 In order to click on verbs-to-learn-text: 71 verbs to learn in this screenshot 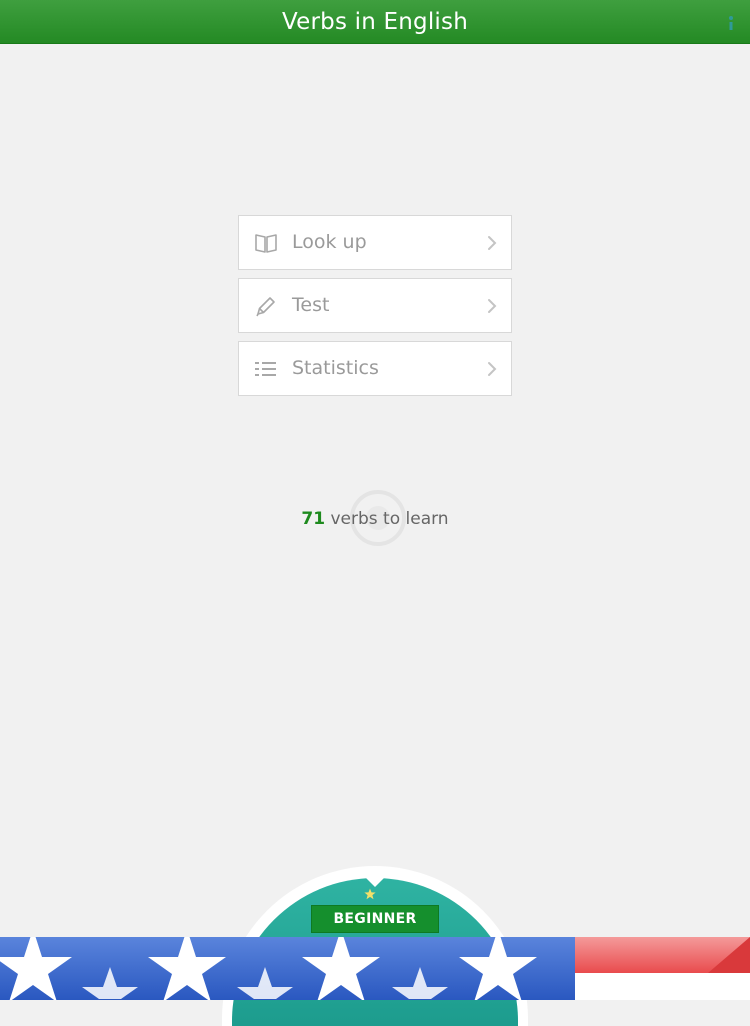, I will do `click(375, 519)`.